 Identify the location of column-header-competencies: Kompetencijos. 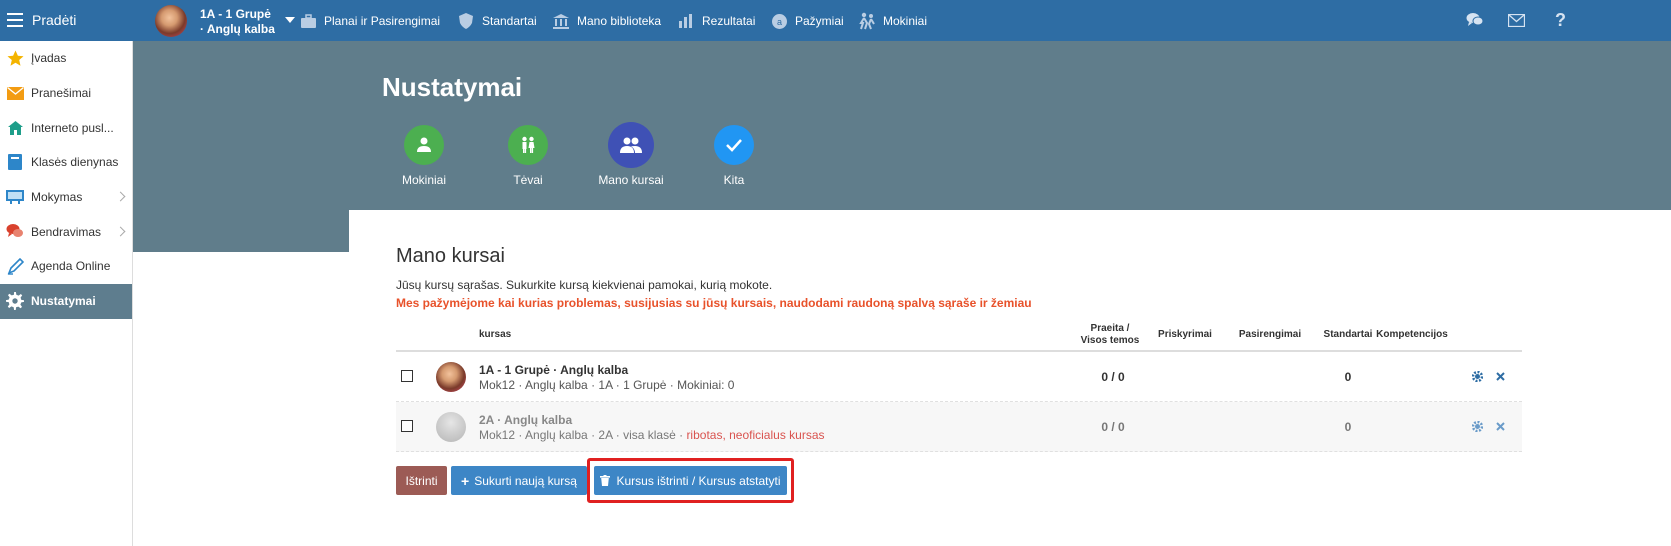
(1412, 335).